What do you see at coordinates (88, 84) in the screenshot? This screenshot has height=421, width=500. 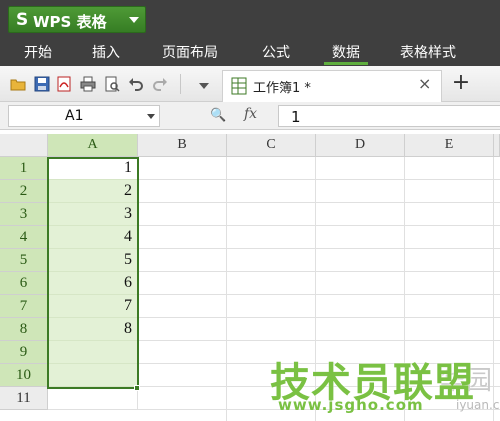 I see `print-icon` at bounding box center [88, 84].